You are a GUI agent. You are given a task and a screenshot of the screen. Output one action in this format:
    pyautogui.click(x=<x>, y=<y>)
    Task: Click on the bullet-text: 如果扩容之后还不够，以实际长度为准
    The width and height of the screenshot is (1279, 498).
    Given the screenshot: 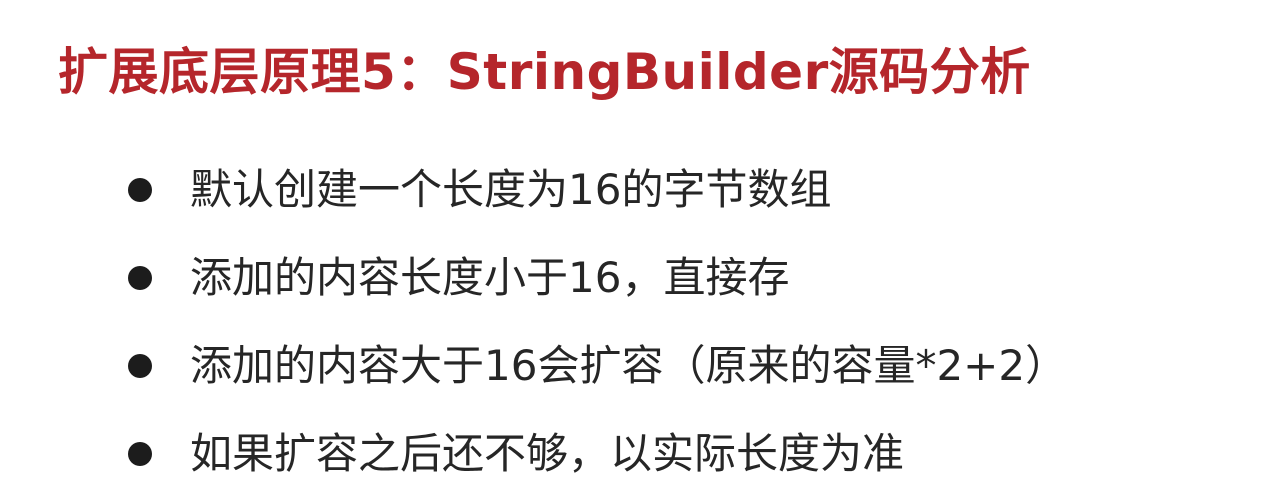 What is the action you would take?
    pyautogui.click(x=547, y=453)
    